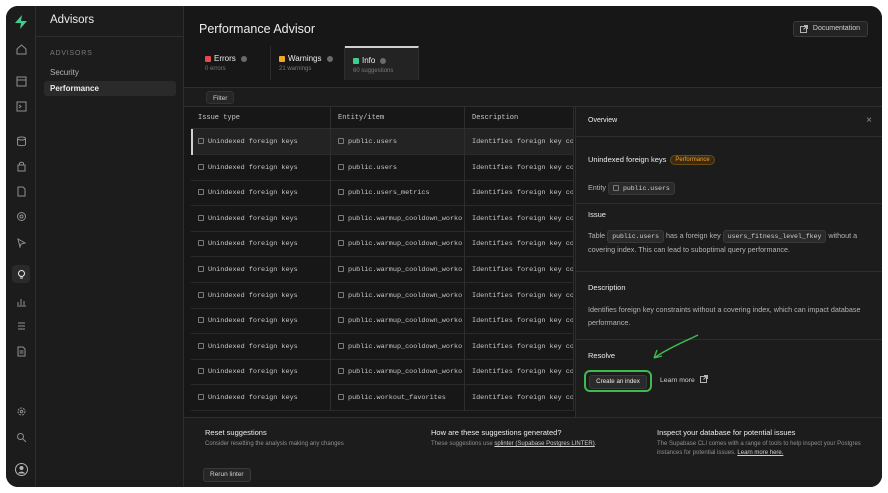 This screenshot has height=493, width=888. Describe the element at coordinates (21, 141) in the screenshot. I see `database-icon` at that location.